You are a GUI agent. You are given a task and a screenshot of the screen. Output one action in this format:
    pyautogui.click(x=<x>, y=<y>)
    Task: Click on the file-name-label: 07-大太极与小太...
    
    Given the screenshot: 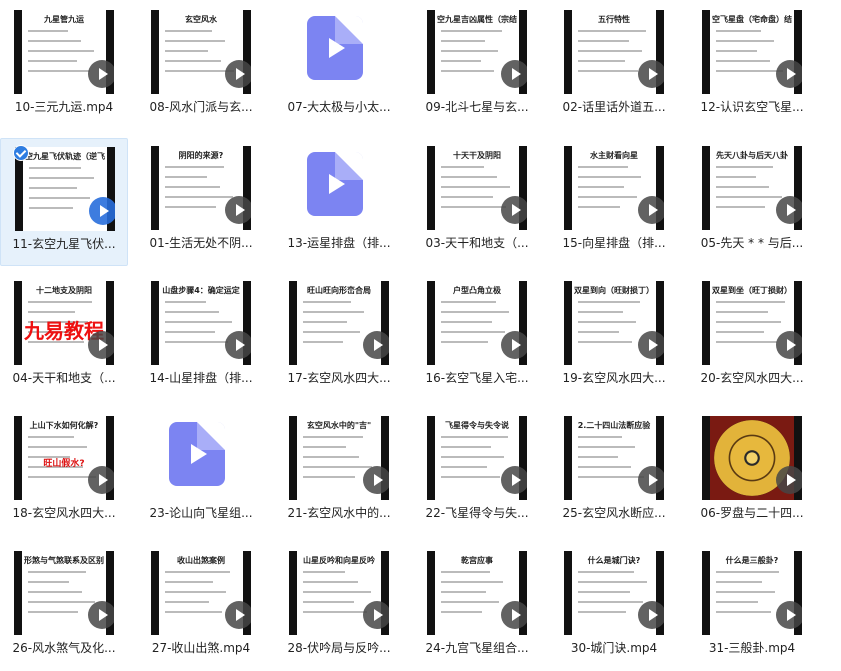 What is the action you would take?
    pyautogui.click(x=339, y=107)
    